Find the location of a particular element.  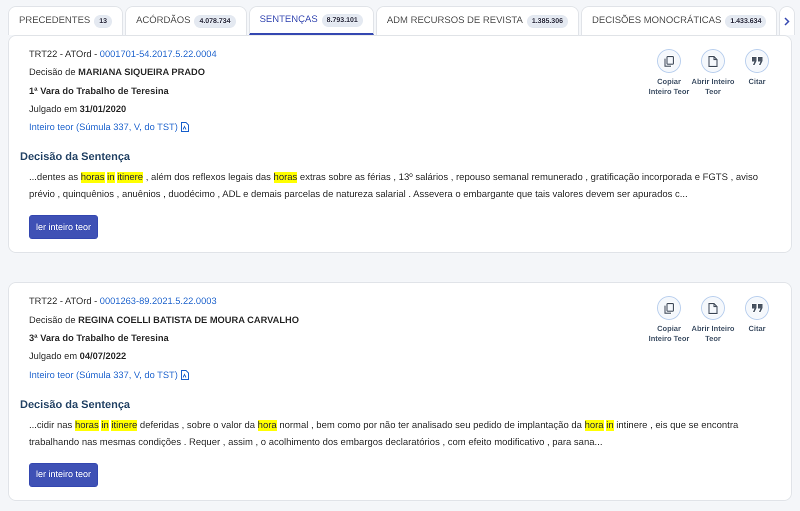

process-line: TRT22 - ATOrd - 0001263-89.2021.5.22.0003 is located at coordinates (123, 301).